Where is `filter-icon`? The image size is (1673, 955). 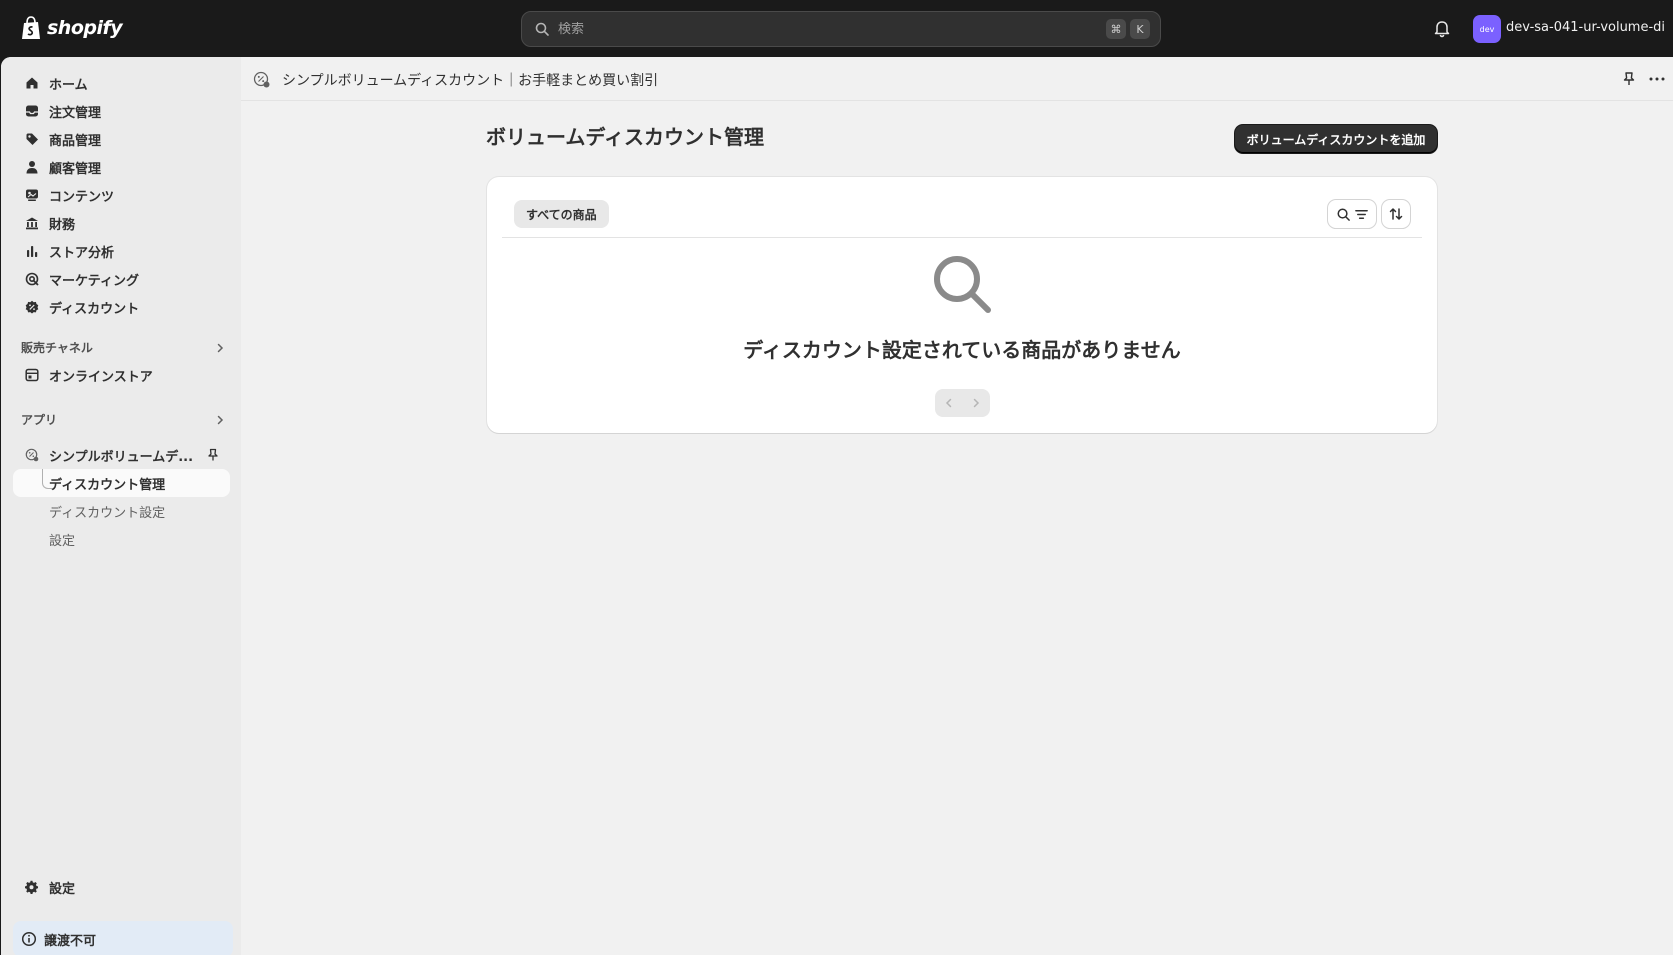
filter-icon is located at coordinates (1361, 214).